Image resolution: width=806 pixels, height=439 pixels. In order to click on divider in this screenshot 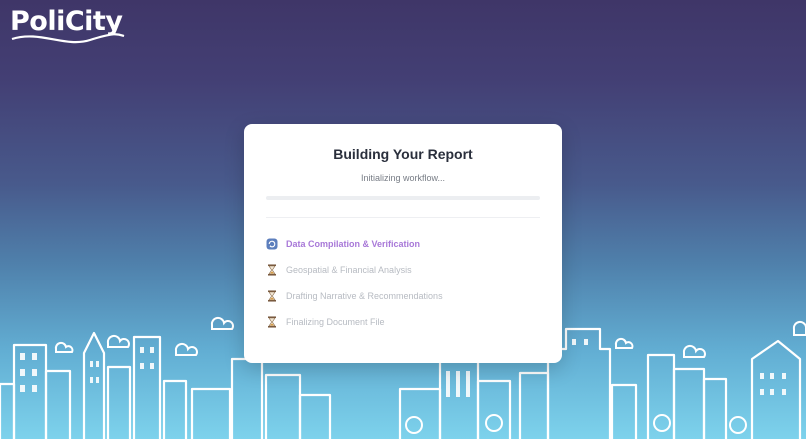, I will do `click(403, 217)`.